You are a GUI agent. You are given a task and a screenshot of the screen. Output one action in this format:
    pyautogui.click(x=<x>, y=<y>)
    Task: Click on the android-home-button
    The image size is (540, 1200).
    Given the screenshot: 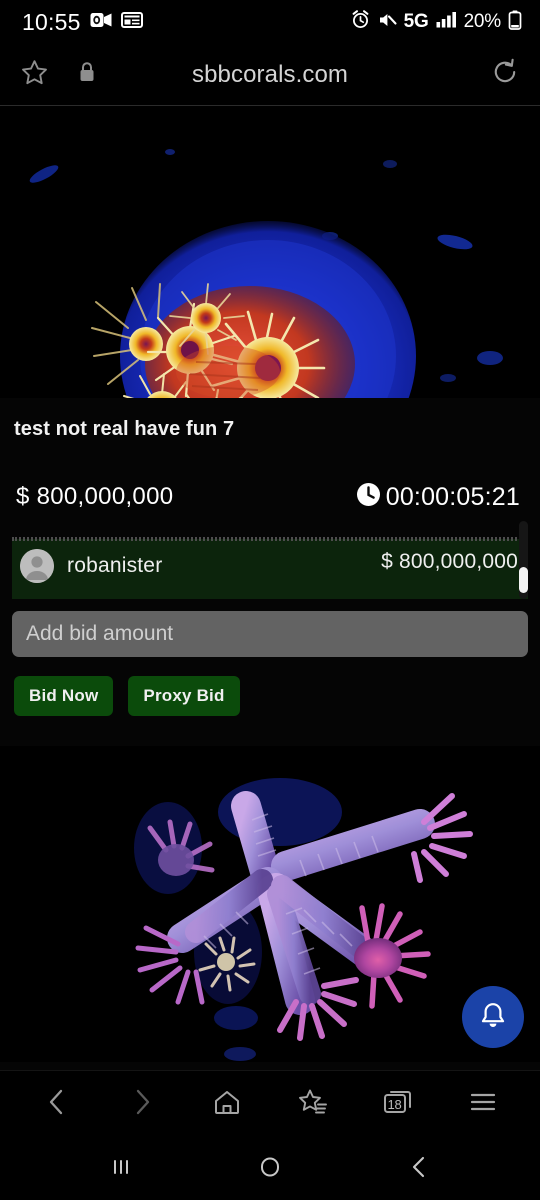 What is the action you would take?
    pyautogui.click(x=270, y=1168)
    